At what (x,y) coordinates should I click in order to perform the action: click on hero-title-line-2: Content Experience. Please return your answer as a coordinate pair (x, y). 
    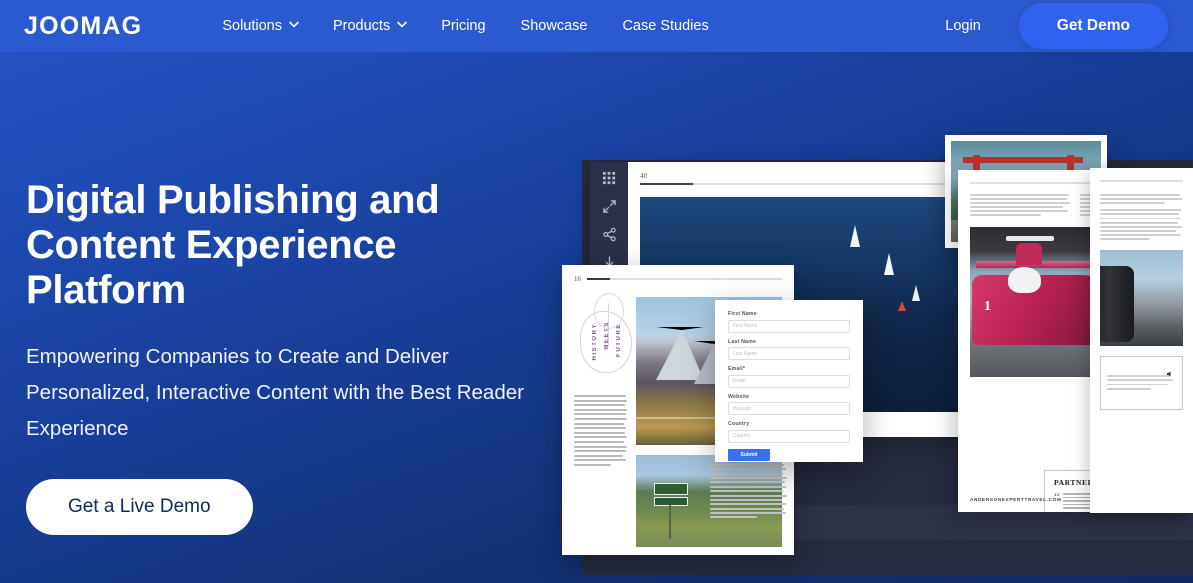
    Looking at the image, I should click on (211, 245).